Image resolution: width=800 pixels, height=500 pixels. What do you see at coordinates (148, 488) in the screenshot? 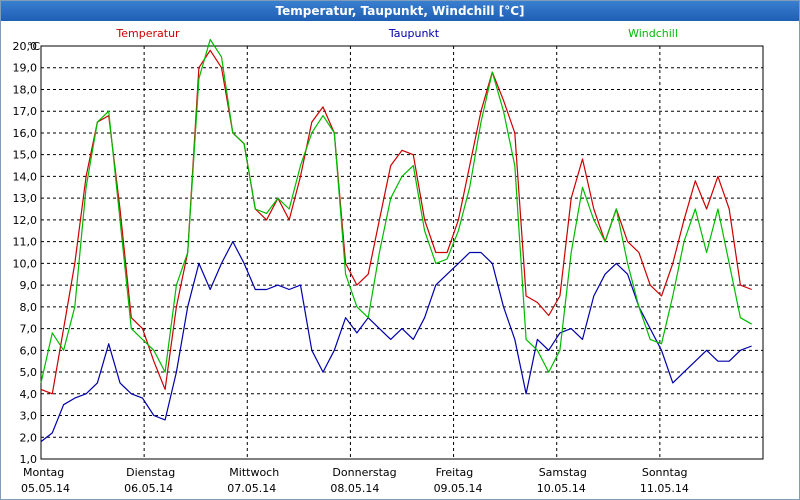
I see `x-tick-date: 06.05.14` at bounding box center [148, 488].